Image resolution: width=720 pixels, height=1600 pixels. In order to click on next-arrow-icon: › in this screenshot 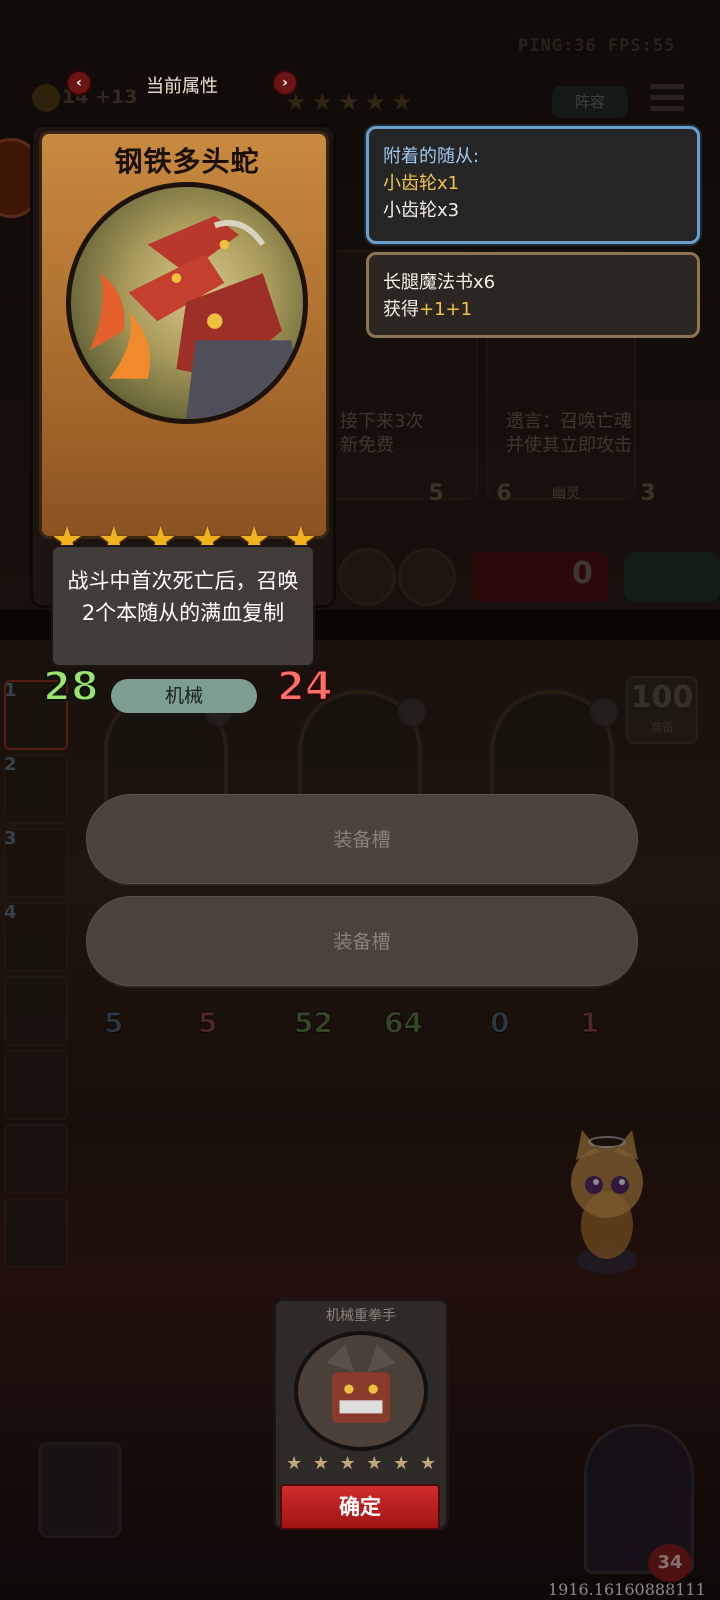, I will do `click(285, 83)`.